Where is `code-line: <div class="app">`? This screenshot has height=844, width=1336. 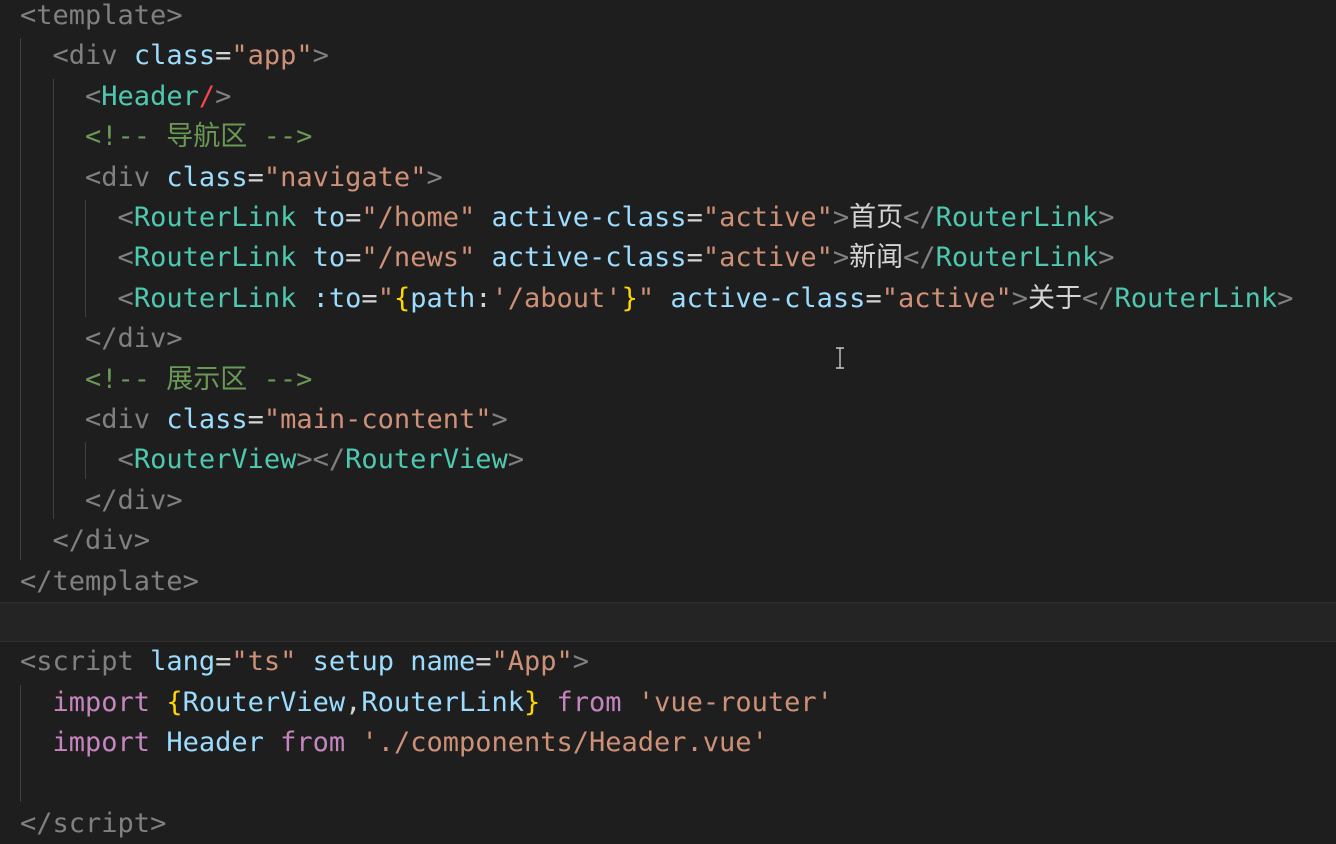 code-line: <div class="app"> is located at coordinates (668, 56).